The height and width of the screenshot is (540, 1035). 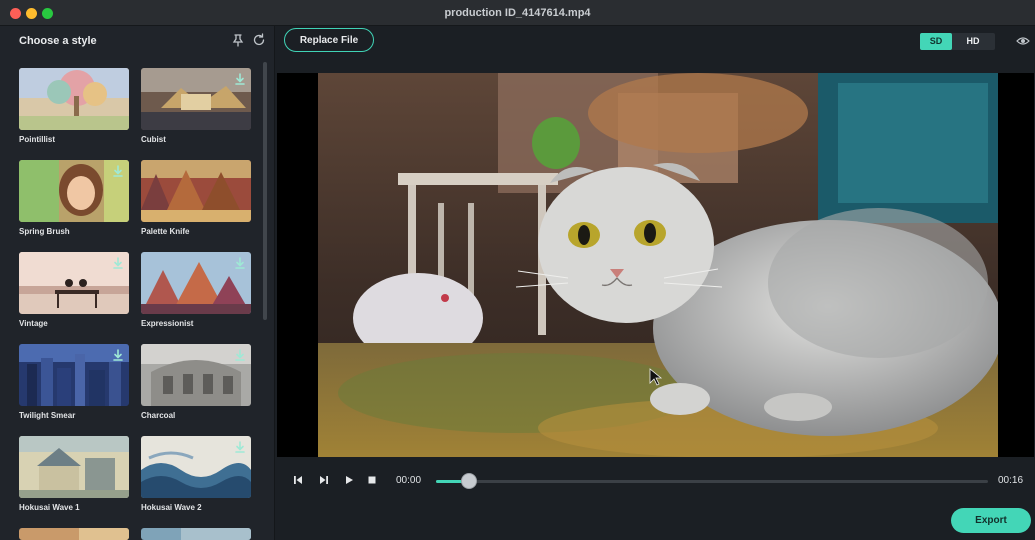 I want to click on style-card-hokusai-wave-1: Hokusai Wave 1, so click(x=74, y=476).